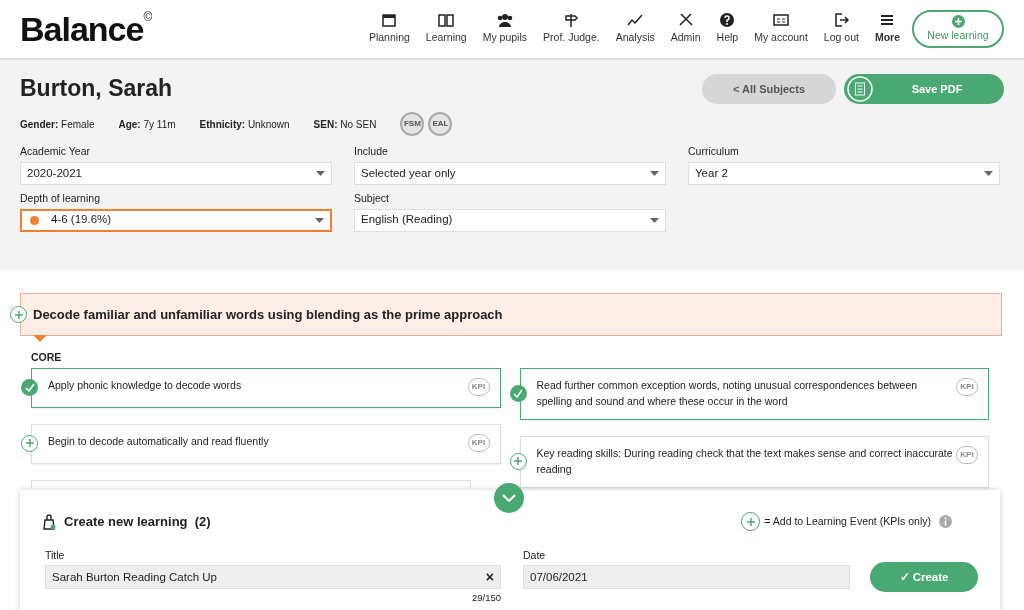 The height and width of the screenshot is (610, 1024). What do you see at coordinates (727, 392) in the screenshot?
I see `objective-text: Read further common exception words, noting unusual correspondences between spelling and sound and where these occur in the word` at bounding box center [727, 392].